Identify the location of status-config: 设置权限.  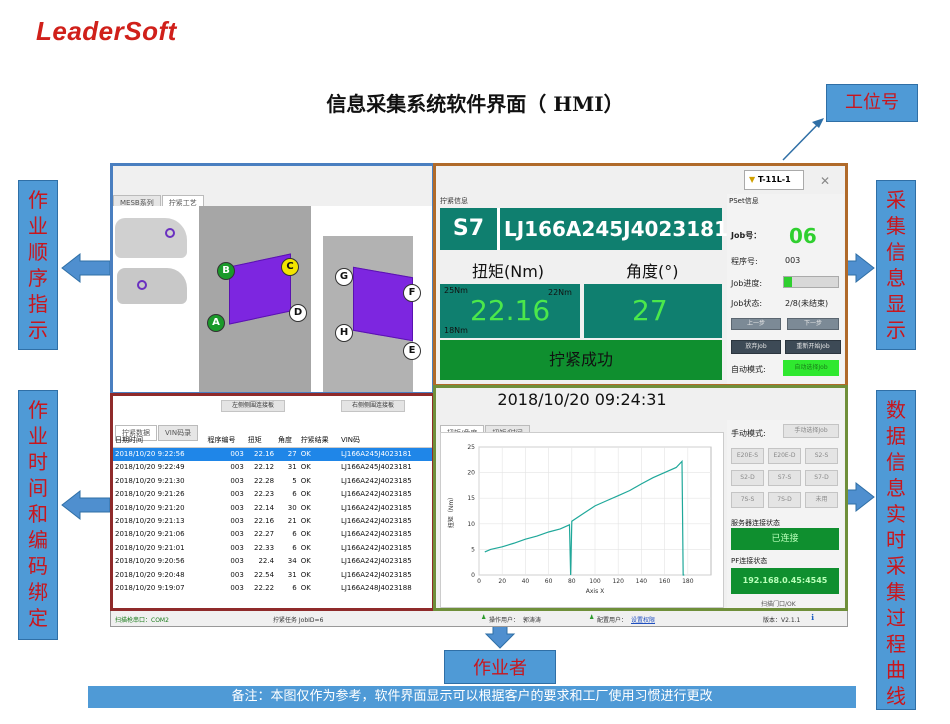
(643, 619).